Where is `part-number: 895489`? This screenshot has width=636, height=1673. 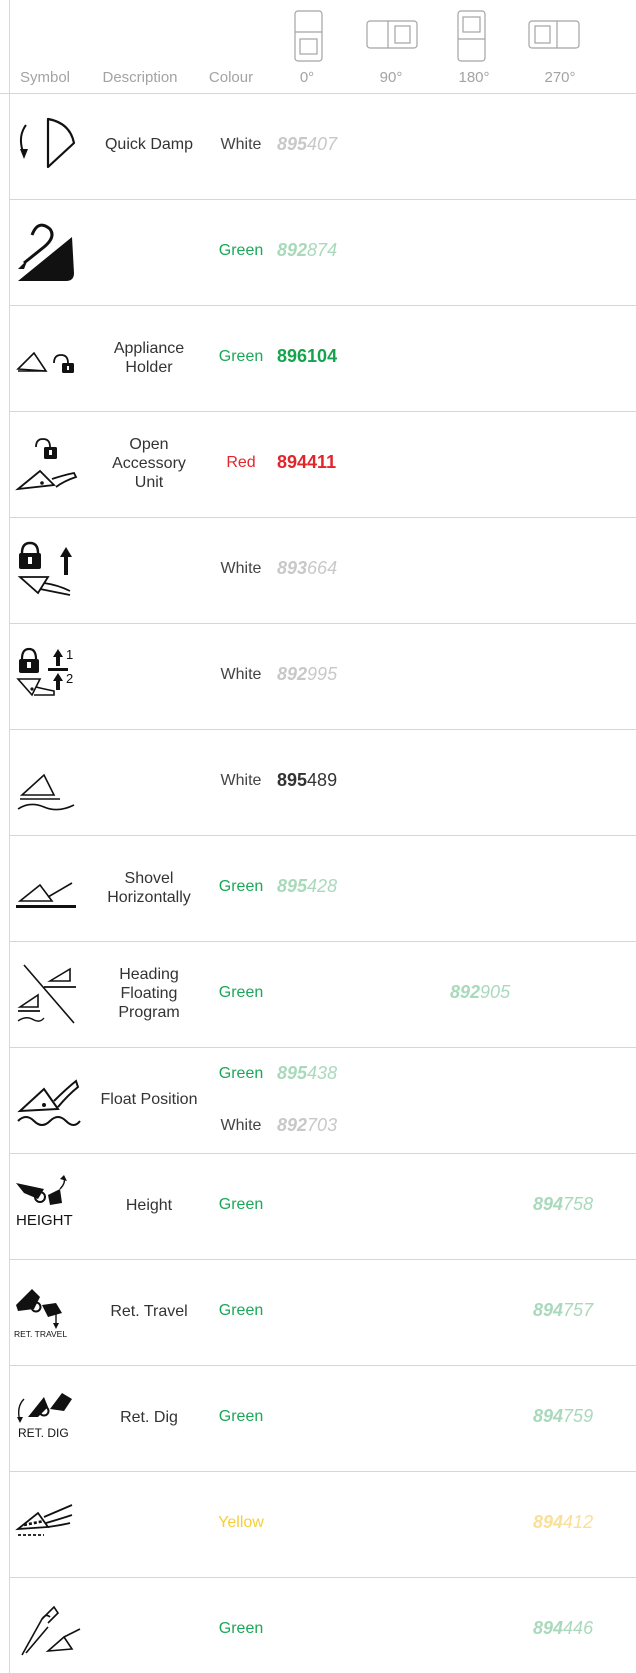
part-number: 895489 is located at coordinates (307, 780).